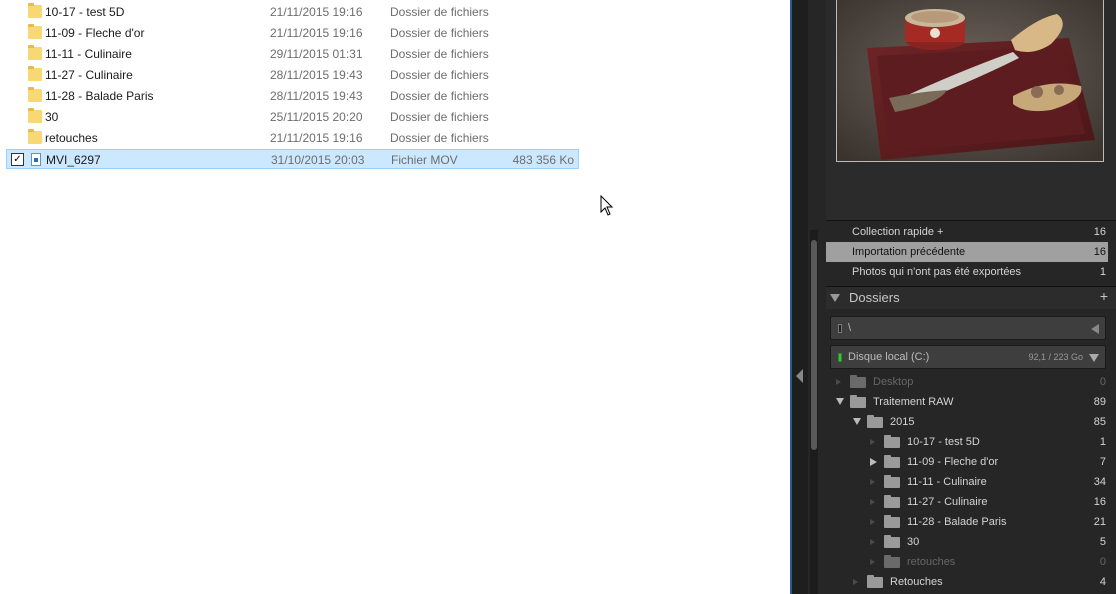  I want to click on folders-panel-header: Dossiers +, so click(971, 297).